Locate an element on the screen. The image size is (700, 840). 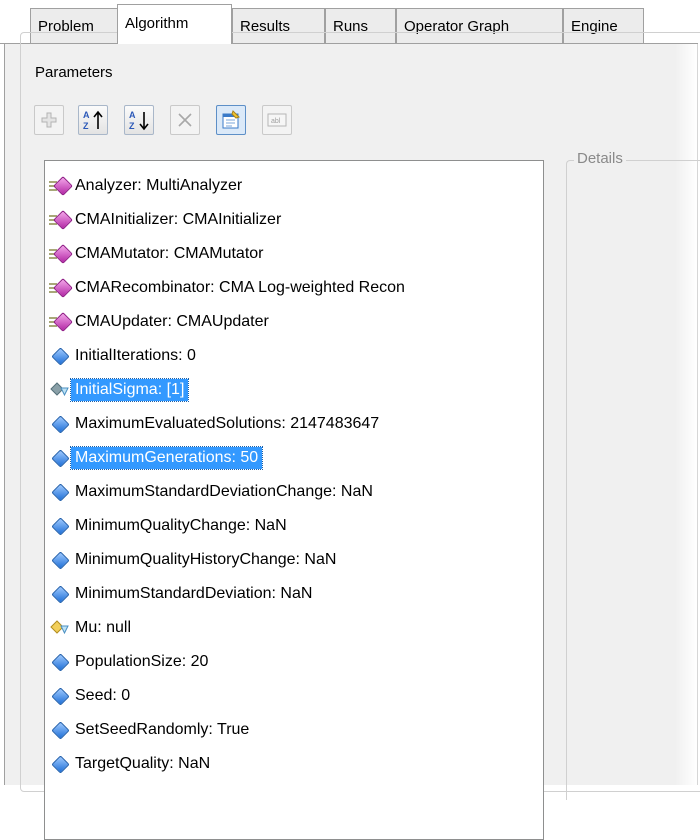
list-item: InitialSigma: [1] is located at coordinates (117, 390).